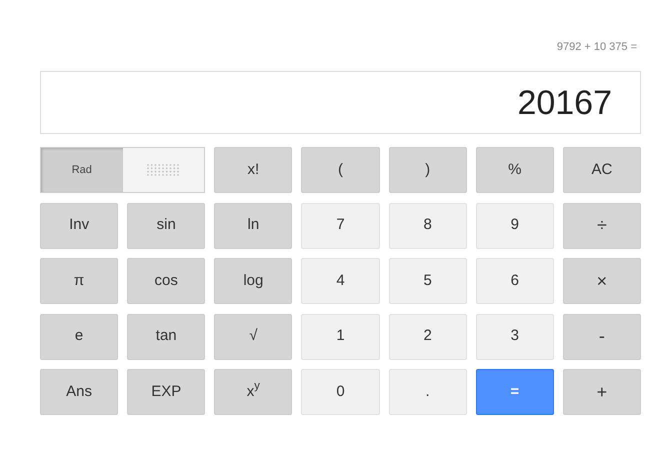 Image resolution: width=657 pixels, height=452 pixels. What do you see at coordinates (79, 281) in the screenshot?
I see `function-key: π` at bounding box center [79, 281].